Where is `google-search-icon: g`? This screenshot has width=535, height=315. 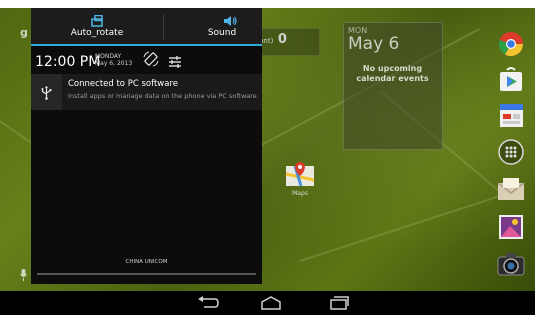
google-search-icon: g is located at coordinates (24, 32).